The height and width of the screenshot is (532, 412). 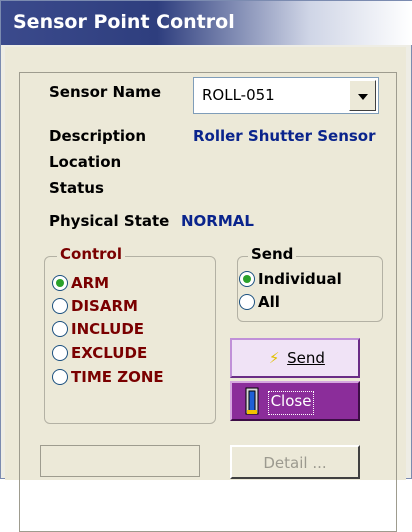 I want to click on door-exit-icon, so click(x=252, y=401).